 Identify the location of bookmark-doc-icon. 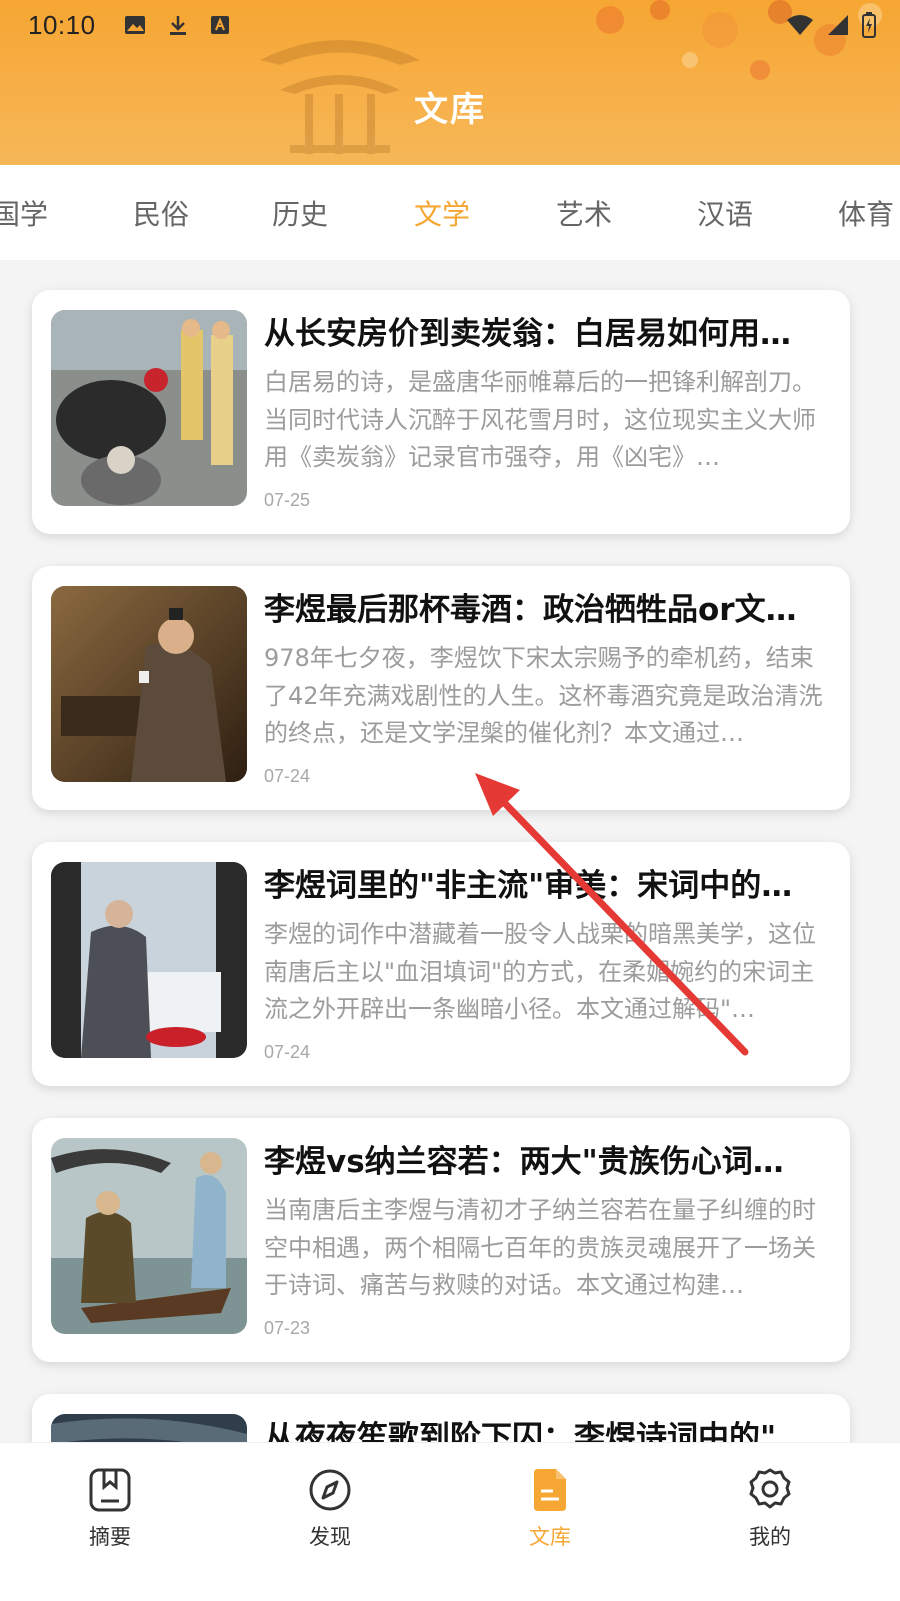
(110, 1490).